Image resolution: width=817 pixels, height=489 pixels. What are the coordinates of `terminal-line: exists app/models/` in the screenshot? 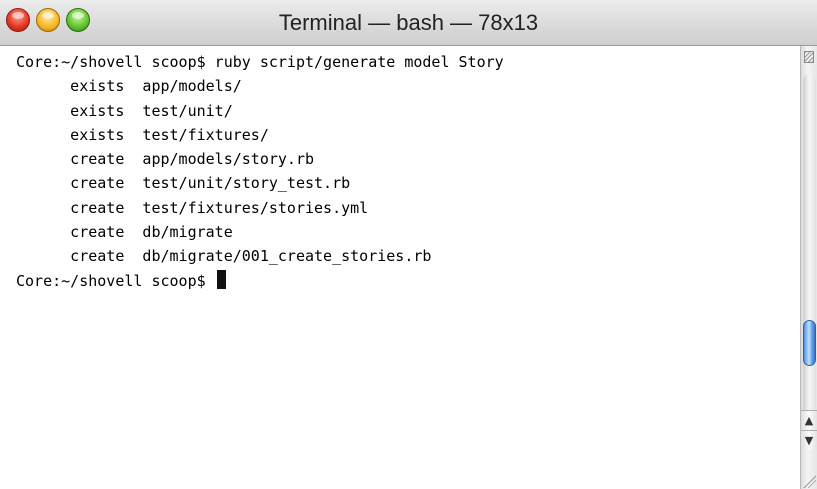 It's located at (129, 86).